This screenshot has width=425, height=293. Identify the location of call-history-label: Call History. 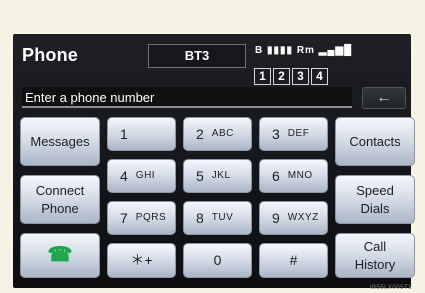
(375, 255).